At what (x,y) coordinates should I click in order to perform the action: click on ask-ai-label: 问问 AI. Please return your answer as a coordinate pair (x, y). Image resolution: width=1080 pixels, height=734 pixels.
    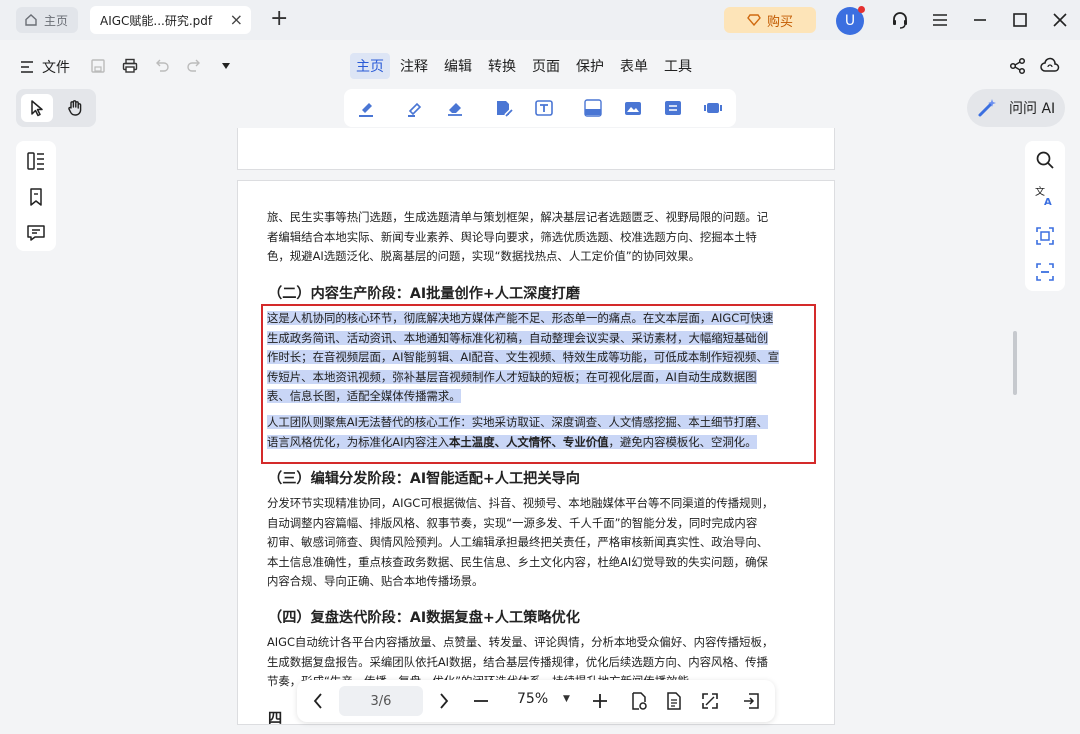
    Looking at the image, I should click on (1032, 109).